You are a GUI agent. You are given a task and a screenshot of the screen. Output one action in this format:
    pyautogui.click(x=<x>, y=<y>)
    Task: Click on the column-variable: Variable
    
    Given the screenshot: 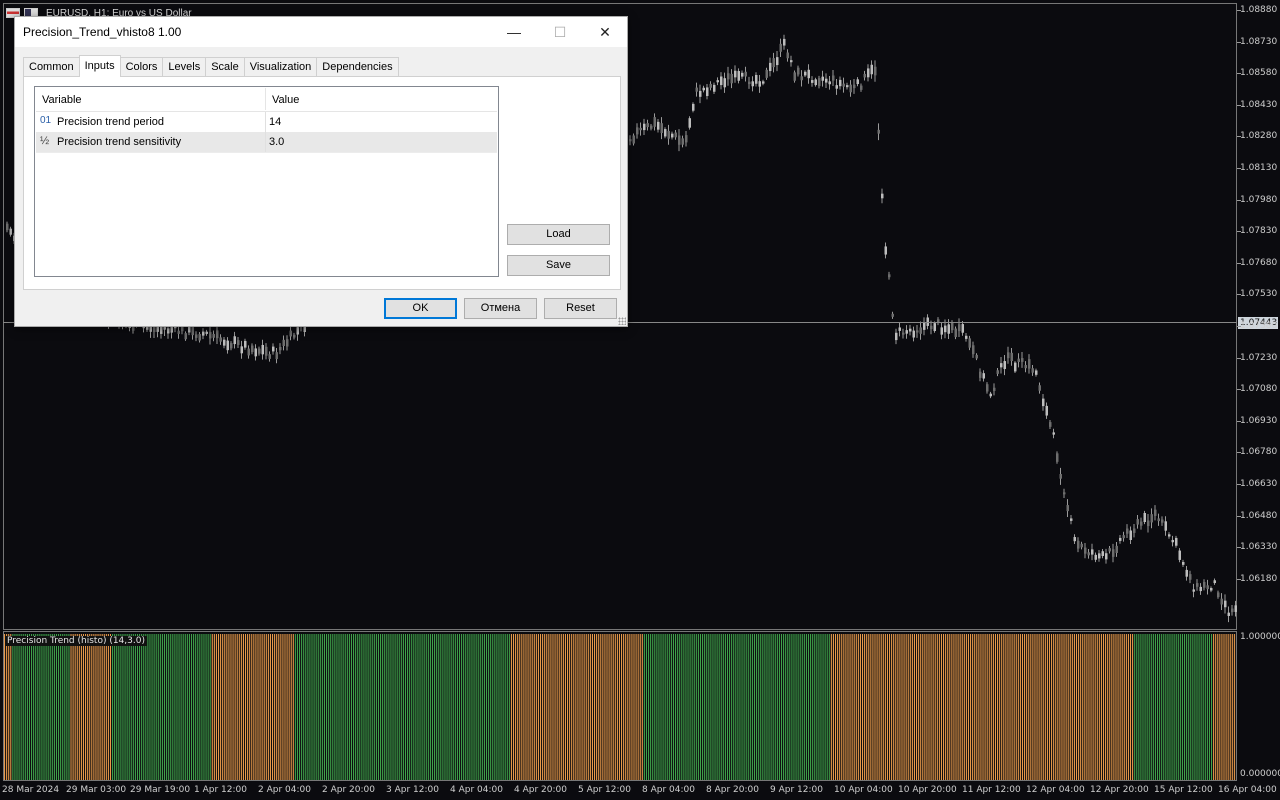 What is the action you would take?
    pyautogui.click(x=62, y=100)
    